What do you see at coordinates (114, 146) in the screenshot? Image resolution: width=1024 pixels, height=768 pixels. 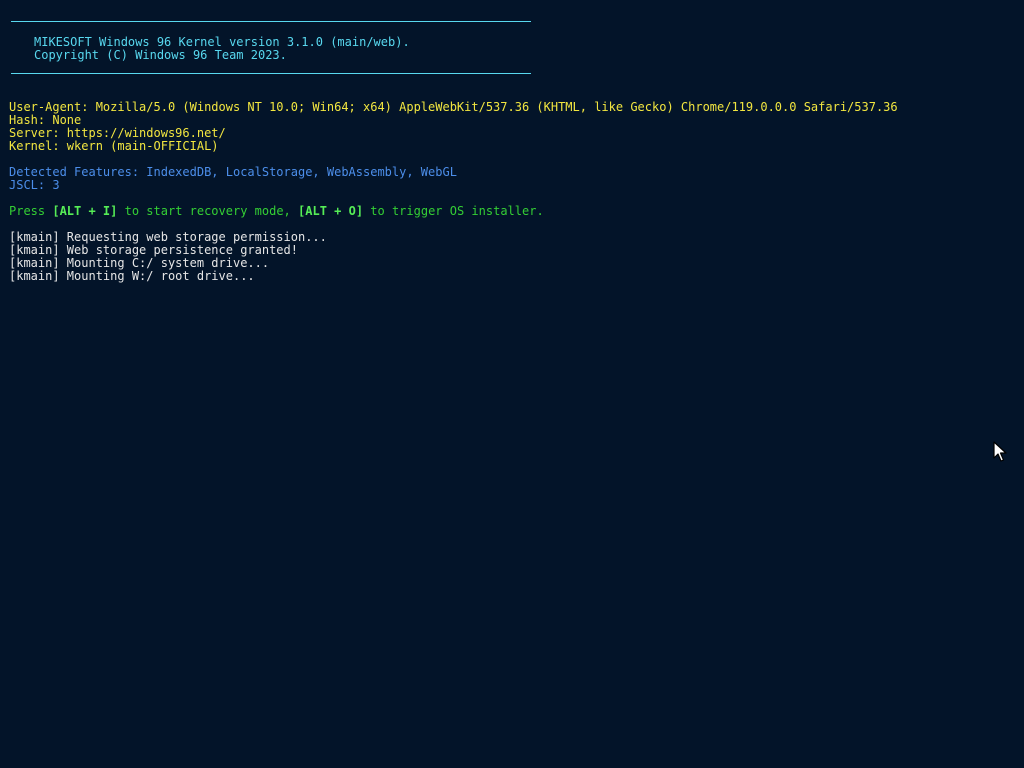 I see `kernel-line: Kernel: wkern (main-OFFICIAL)` at bounding box center [114, 146].